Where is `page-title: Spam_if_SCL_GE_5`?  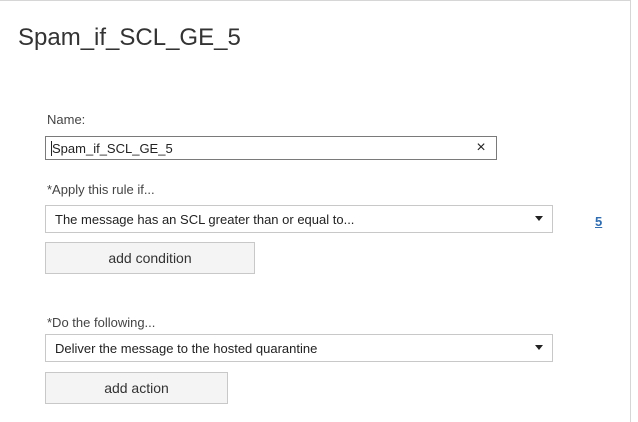
page-title: Spam_if_SCL_GE_5 is located at coordinates (129, 37).